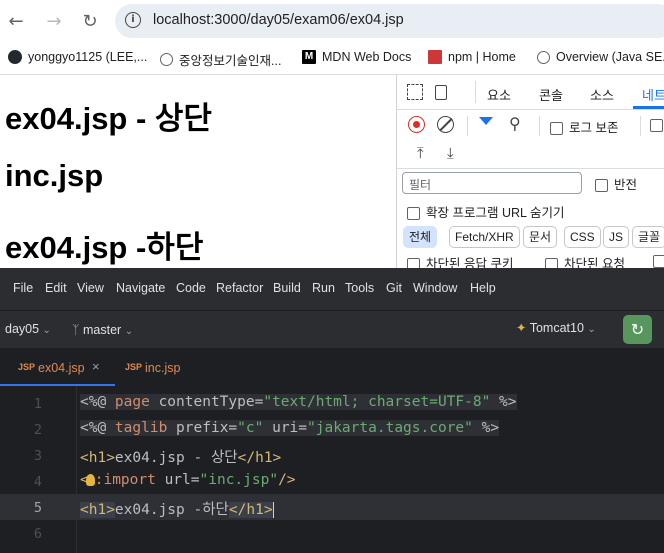  What do you see at coordinates (239, 288) in the screenshot?
I see `menu-refactor: Refactor` at bounding box center [239, 288].